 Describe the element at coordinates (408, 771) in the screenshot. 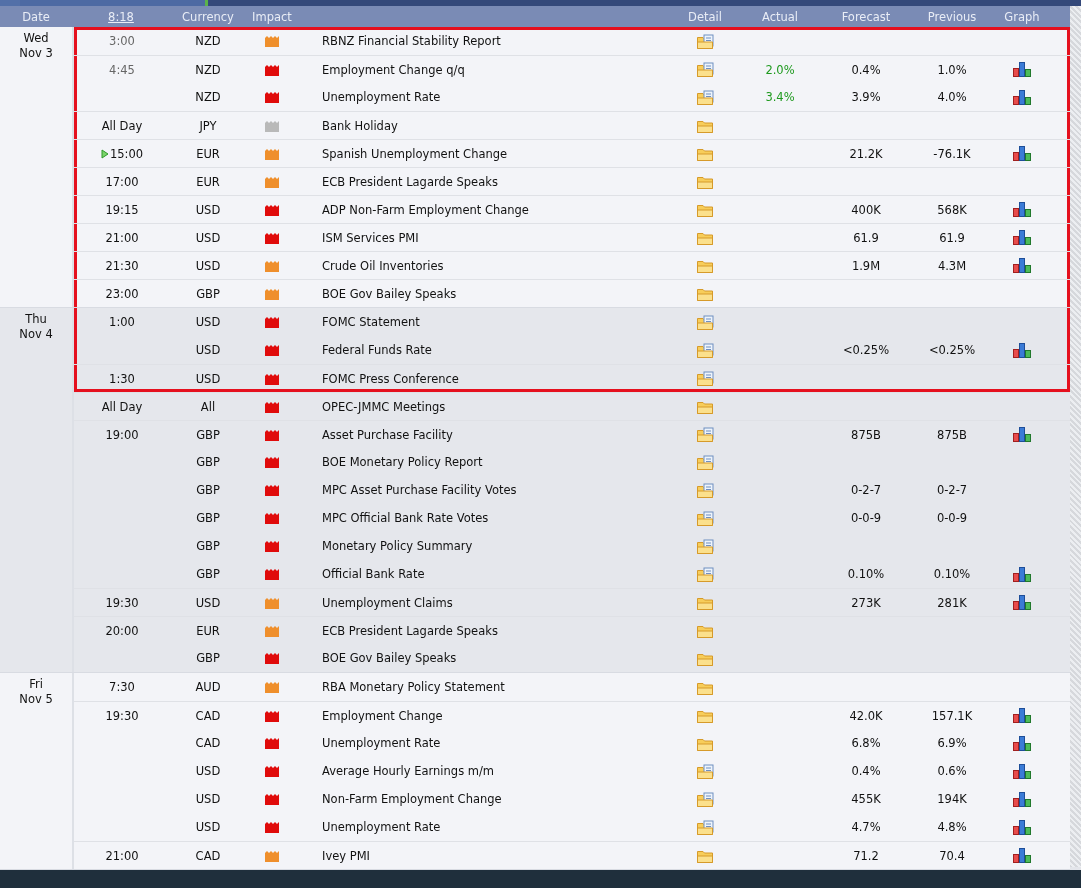

I see `event-name: Average Hourly Earnings m/m` at that location.